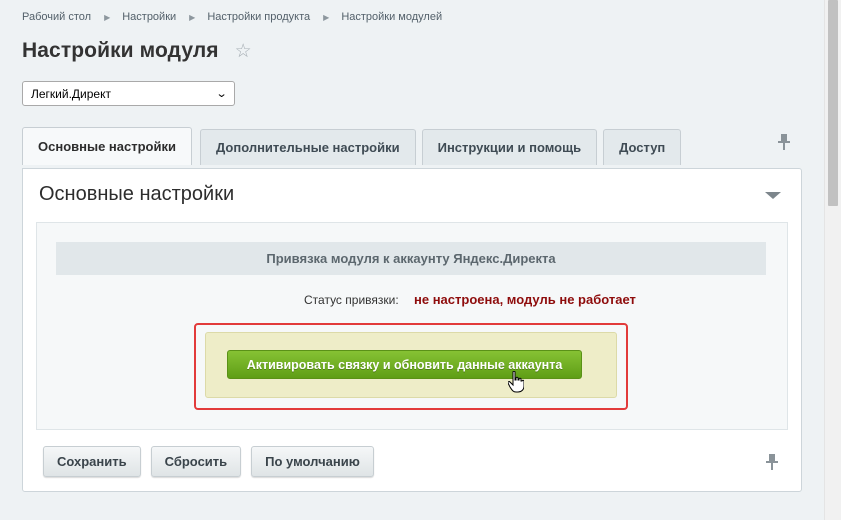 This screenshot has width=841, height=520. Describe the element at coordinates (516, 384) in the screenshot. I see `hand-cursor-icon` at that location.